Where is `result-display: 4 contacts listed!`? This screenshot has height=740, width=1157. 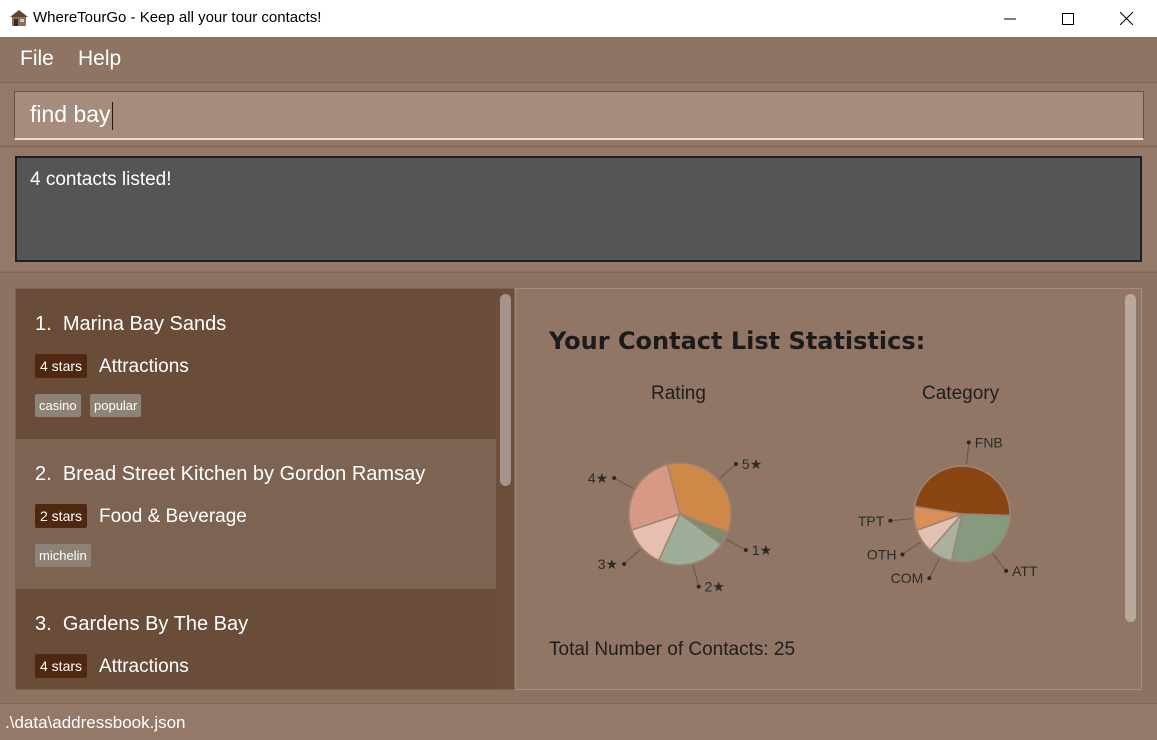
result-display: 4 contacts listed! is located at coordinates (578, 209).